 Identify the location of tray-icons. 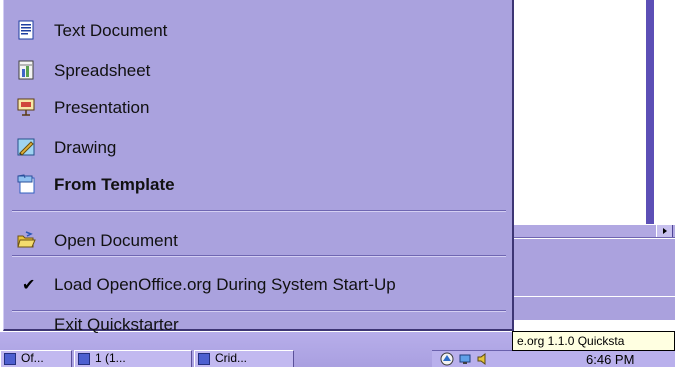
(476, 359).